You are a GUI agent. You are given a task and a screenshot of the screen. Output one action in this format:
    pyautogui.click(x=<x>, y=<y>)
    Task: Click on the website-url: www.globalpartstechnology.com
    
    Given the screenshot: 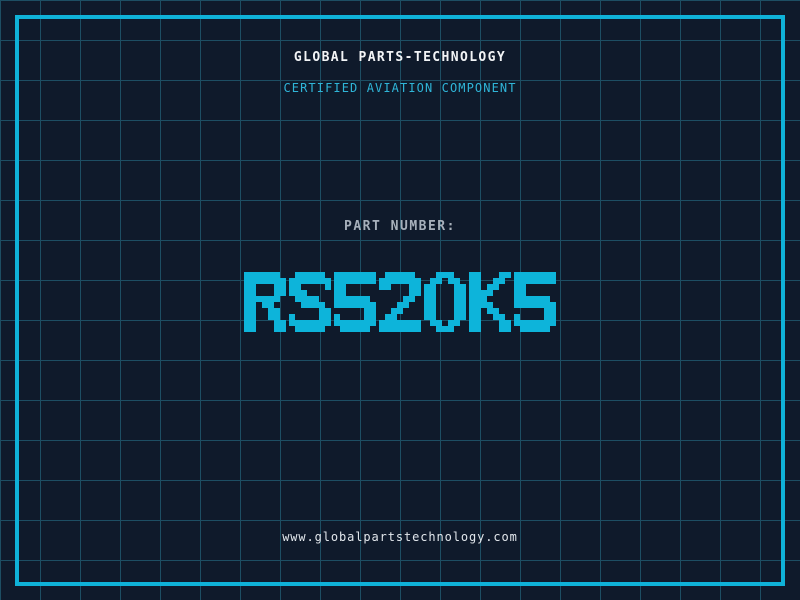 What is the action you would take?
    pyautogui.click(x=400, y=537)
    